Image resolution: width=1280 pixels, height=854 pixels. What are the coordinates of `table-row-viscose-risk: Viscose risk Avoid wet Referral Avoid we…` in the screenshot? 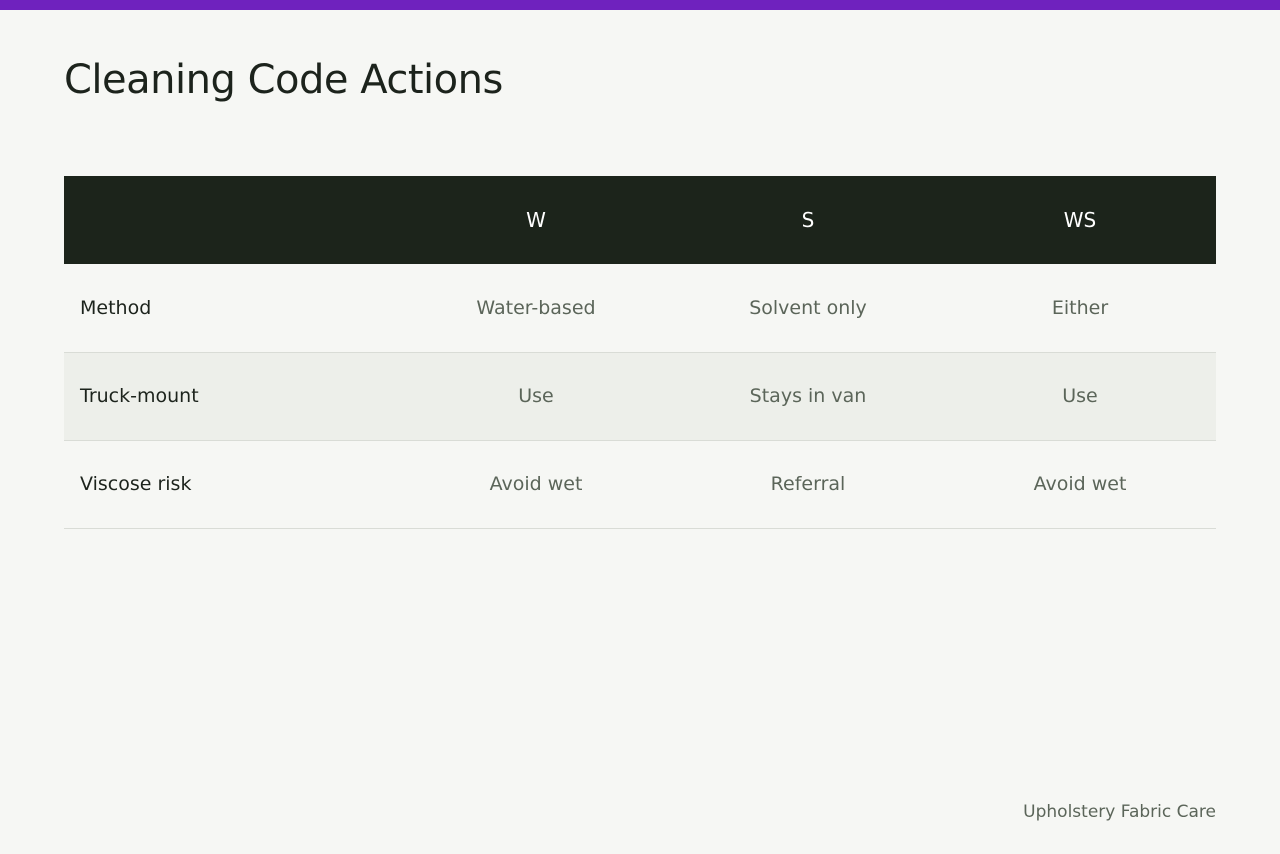 It's located at (640, 484).